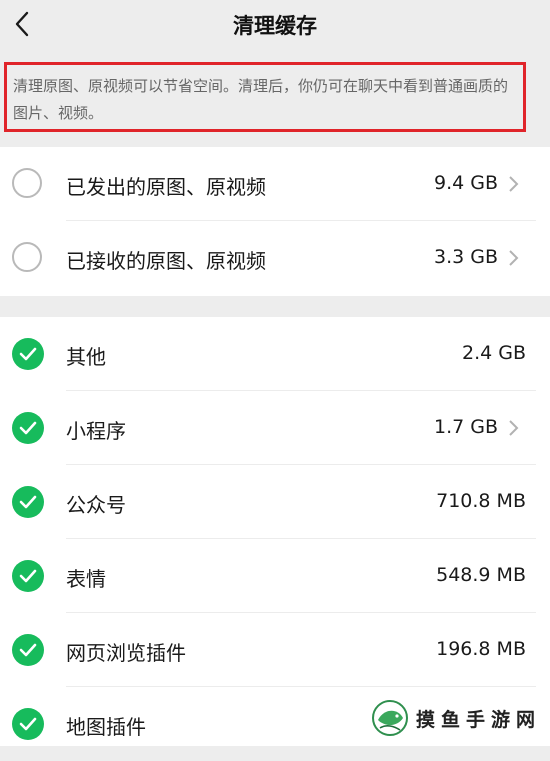 This screenshot has height=761, width=550. I want to click on list-item-stickers: 表情 548.9 MB, so click(275, 576).